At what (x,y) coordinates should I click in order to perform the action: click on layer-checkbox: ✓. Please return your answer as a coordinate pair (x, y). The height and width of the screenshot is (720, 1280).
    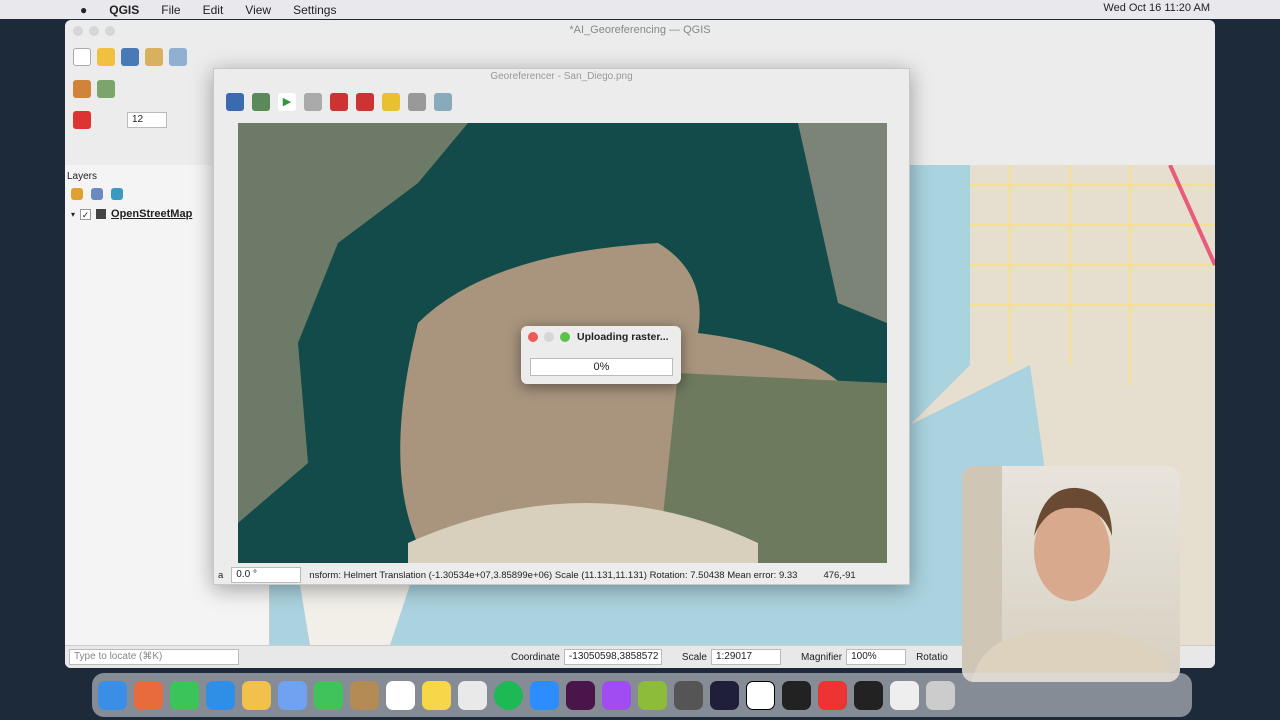
    Looking at the image, I should click on (86, 214).